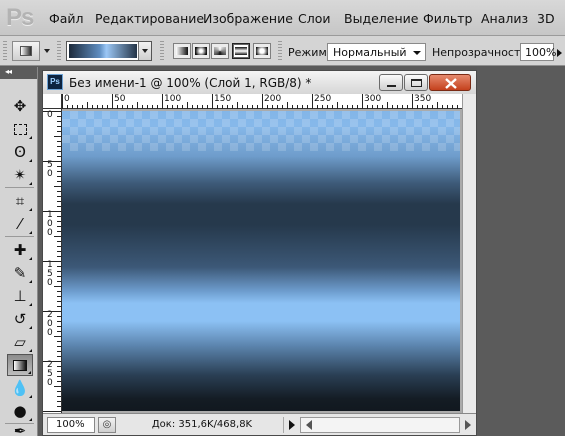  Describe the element at coordinates (144, 51) in the screenshot. I see `gradient-dropdown-arrow-icon` at that location.